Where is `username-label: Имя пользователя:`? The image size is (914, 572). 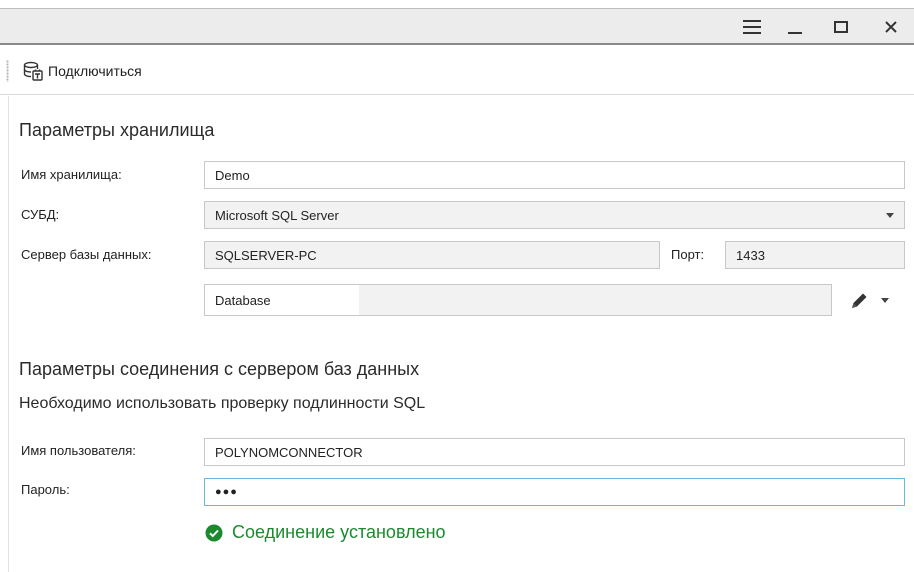 username-label: Имя пользователя: is located at coordinates (78, 450).